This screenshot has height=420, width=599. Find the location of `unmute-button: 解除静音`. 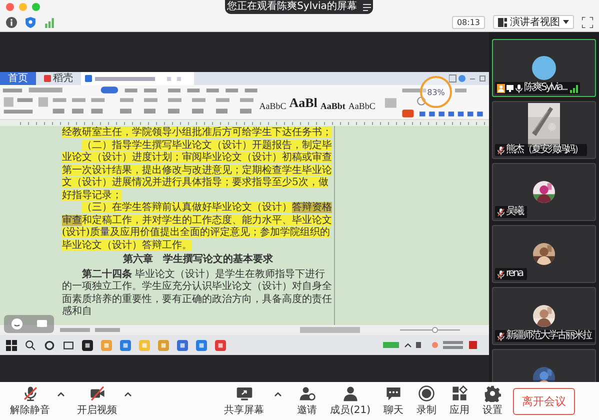

unmute-button: 解除静音 is located at coordinates (30, 401).